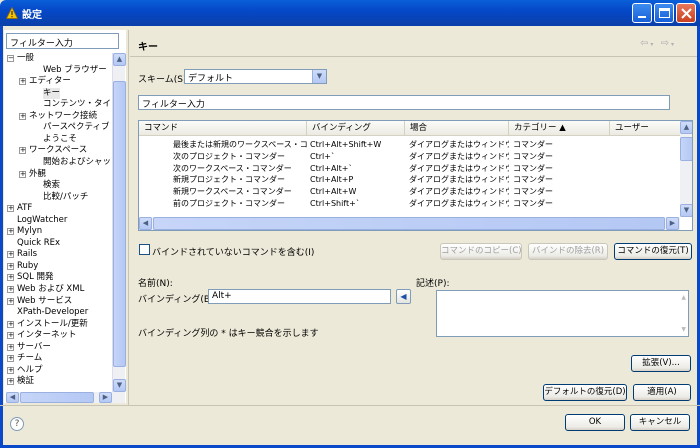 The height and width of the screenshot is (448, 700). I want to click on tree-item-label: サーバー, so click(34, 346).